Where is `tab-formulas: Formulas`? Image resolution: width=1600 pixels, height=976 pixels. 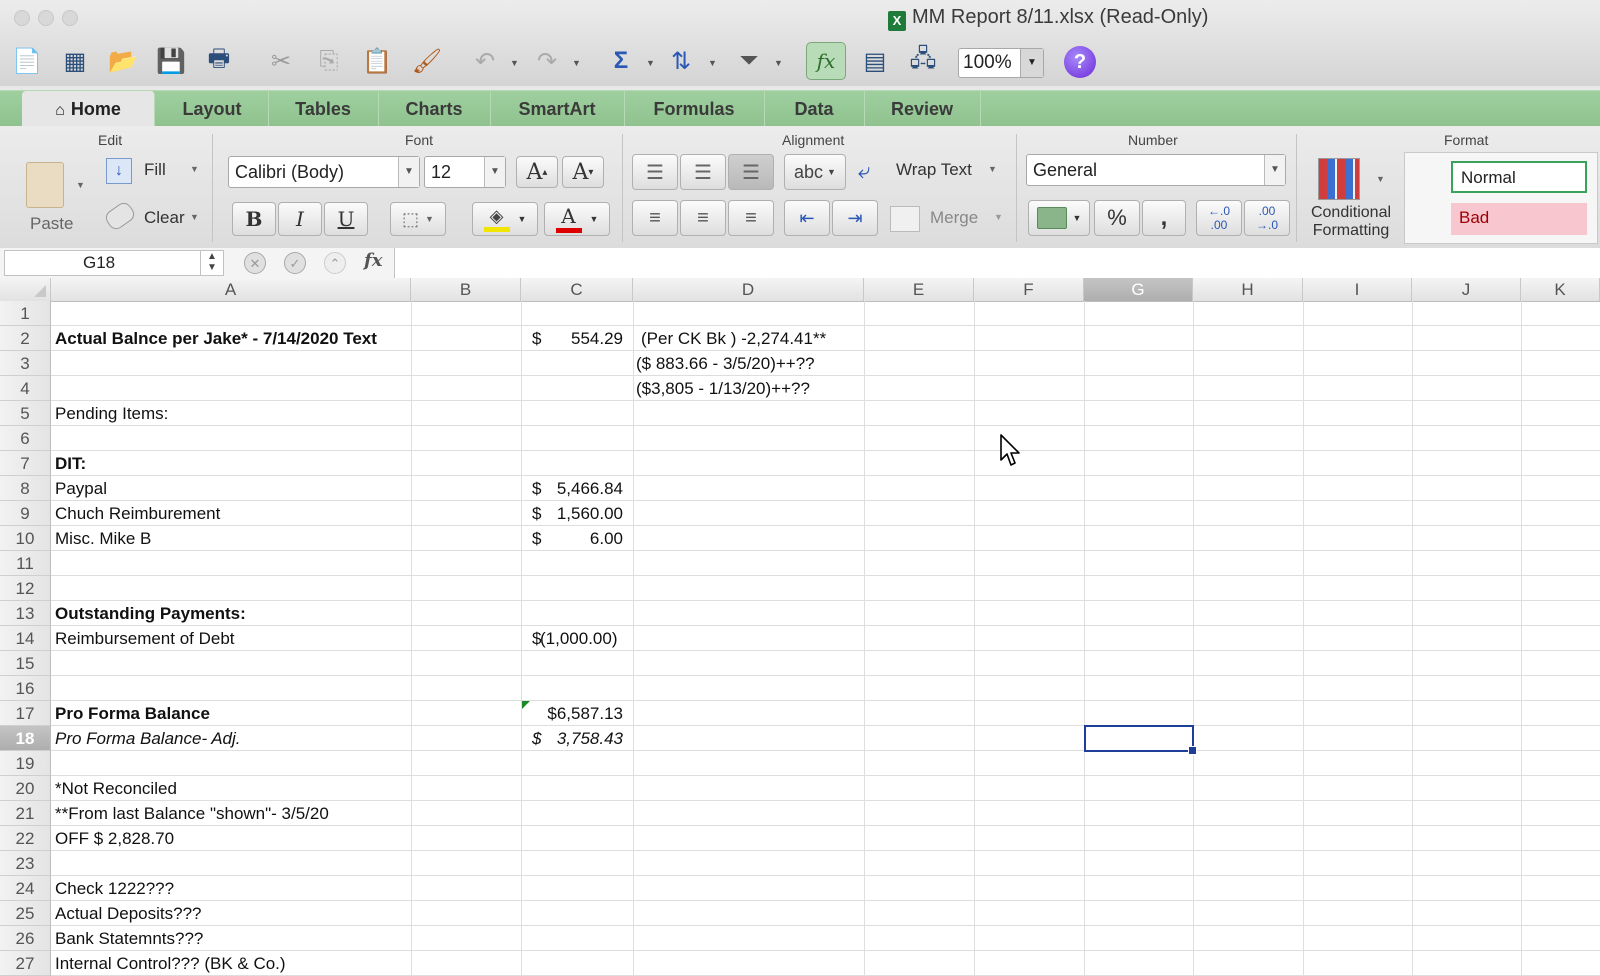 tab-formulas: Formulas is located at coordinates (694, 109).